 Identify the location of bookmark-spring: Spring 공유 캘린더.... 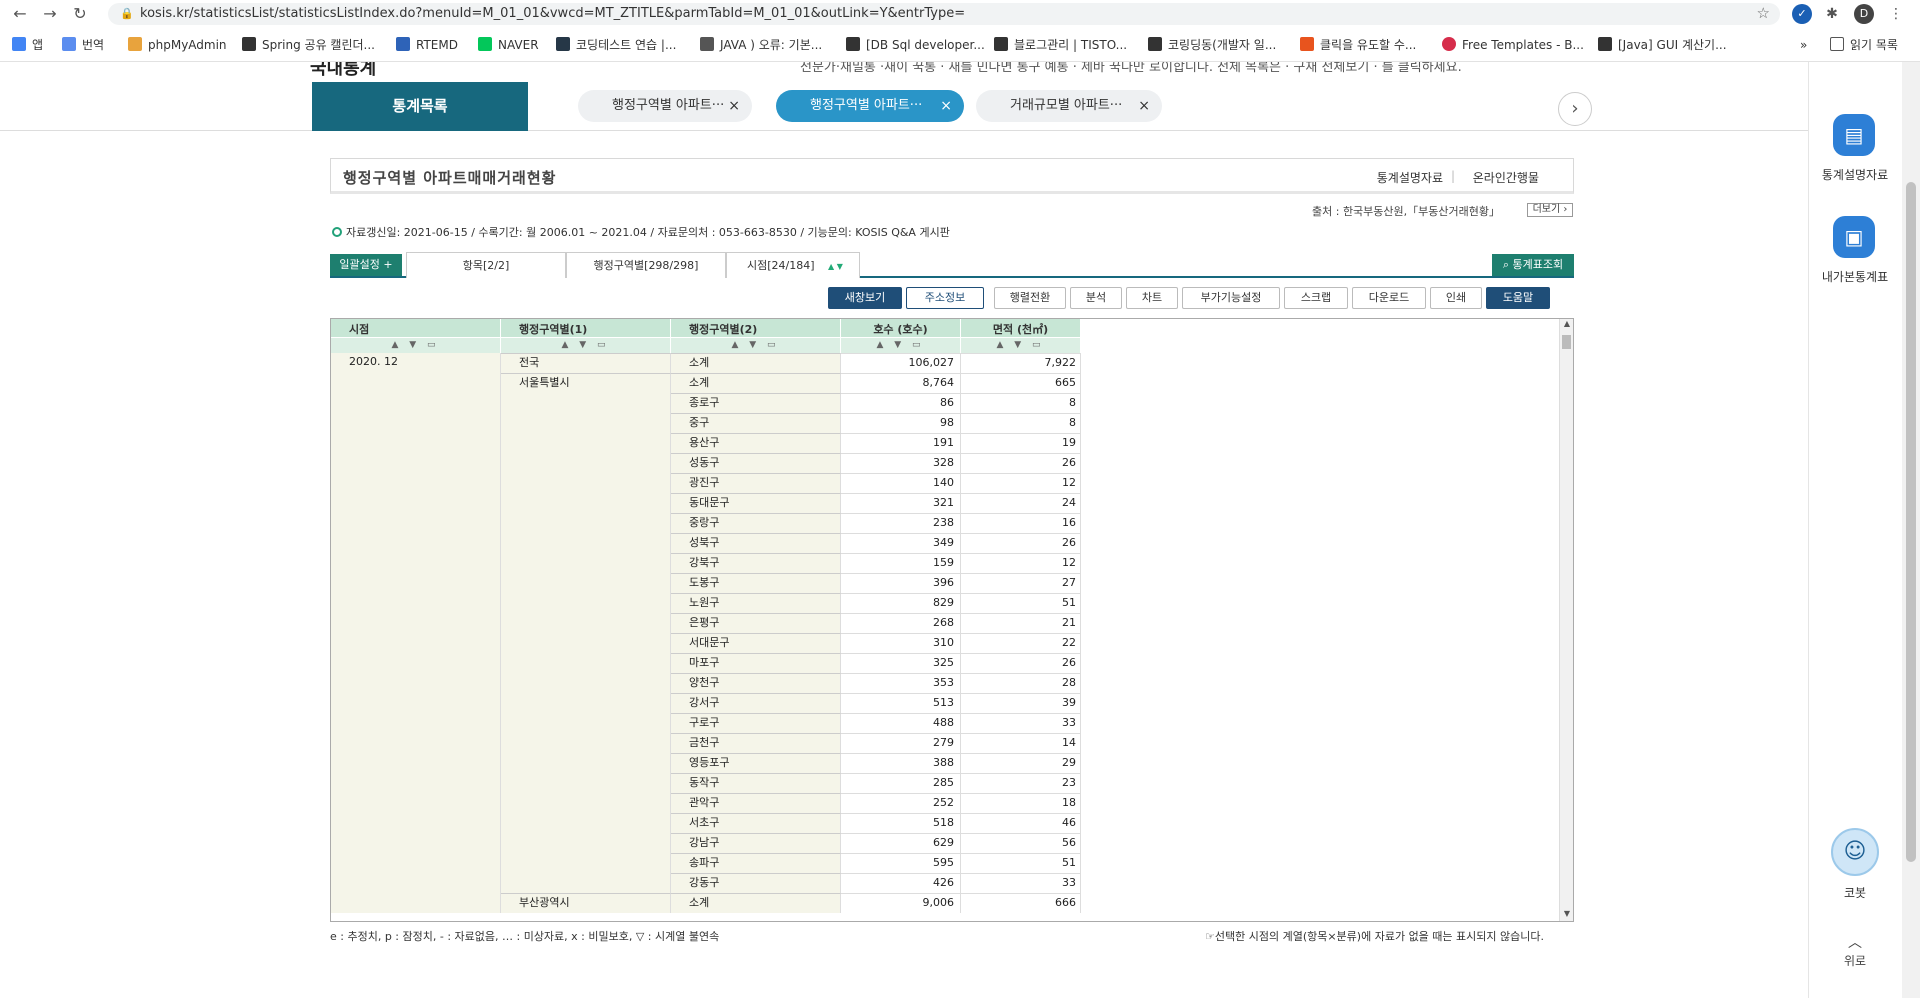
(308, 45).